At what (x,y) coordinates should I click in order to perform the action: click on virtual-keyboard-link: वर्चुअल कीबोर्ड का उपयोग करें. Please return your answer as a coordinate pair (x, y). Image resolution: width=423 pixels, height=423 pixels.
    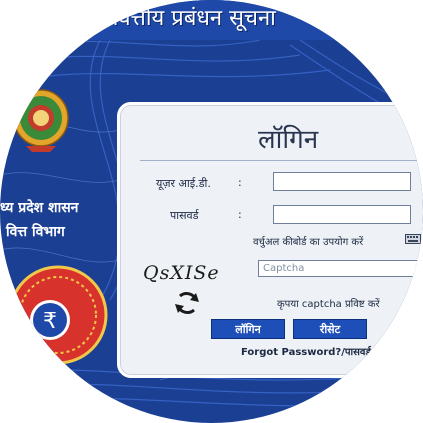
    Looking at the image, I should click on (308, 241).